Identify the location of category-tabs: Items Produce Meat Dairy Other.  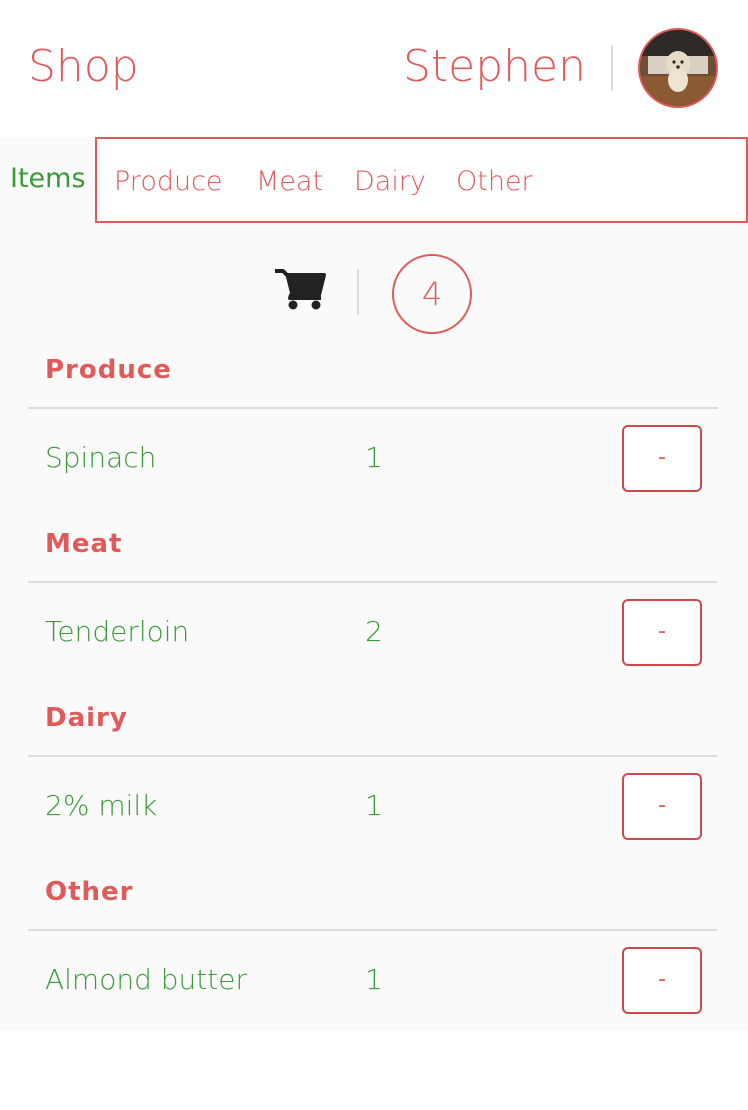
(374, 181).